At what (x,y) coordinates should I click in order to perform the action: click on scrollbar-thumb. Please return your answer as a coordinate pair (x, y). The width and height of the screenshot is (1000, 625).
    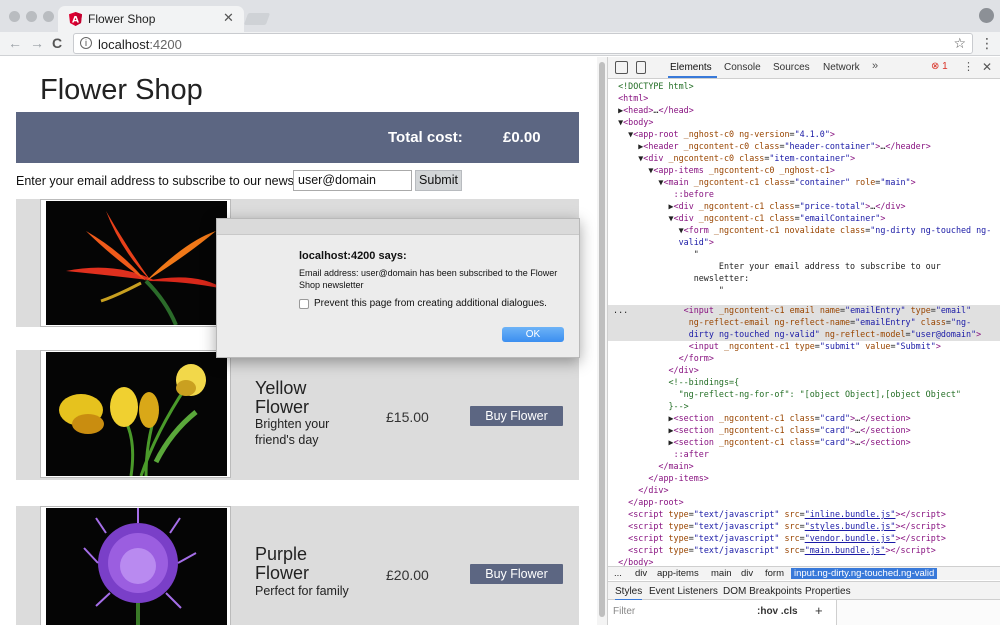
    Looking at the image, I should click on (602, 339).